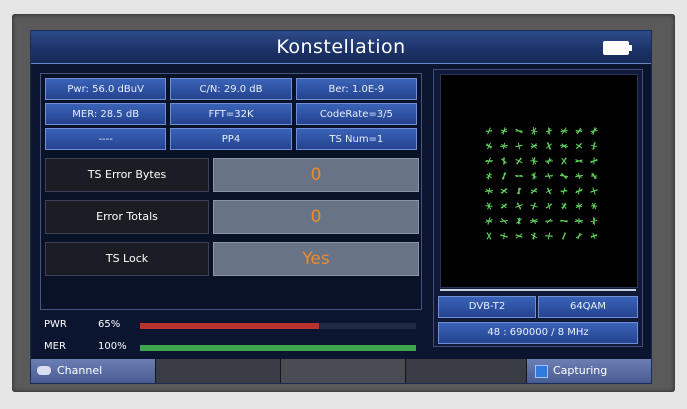 The height and width of the screenshot is (409, 687). What do you see at coordinates (617, 48) in the screenshot?
I see `battery-icon` at bounding box center [617, 48].